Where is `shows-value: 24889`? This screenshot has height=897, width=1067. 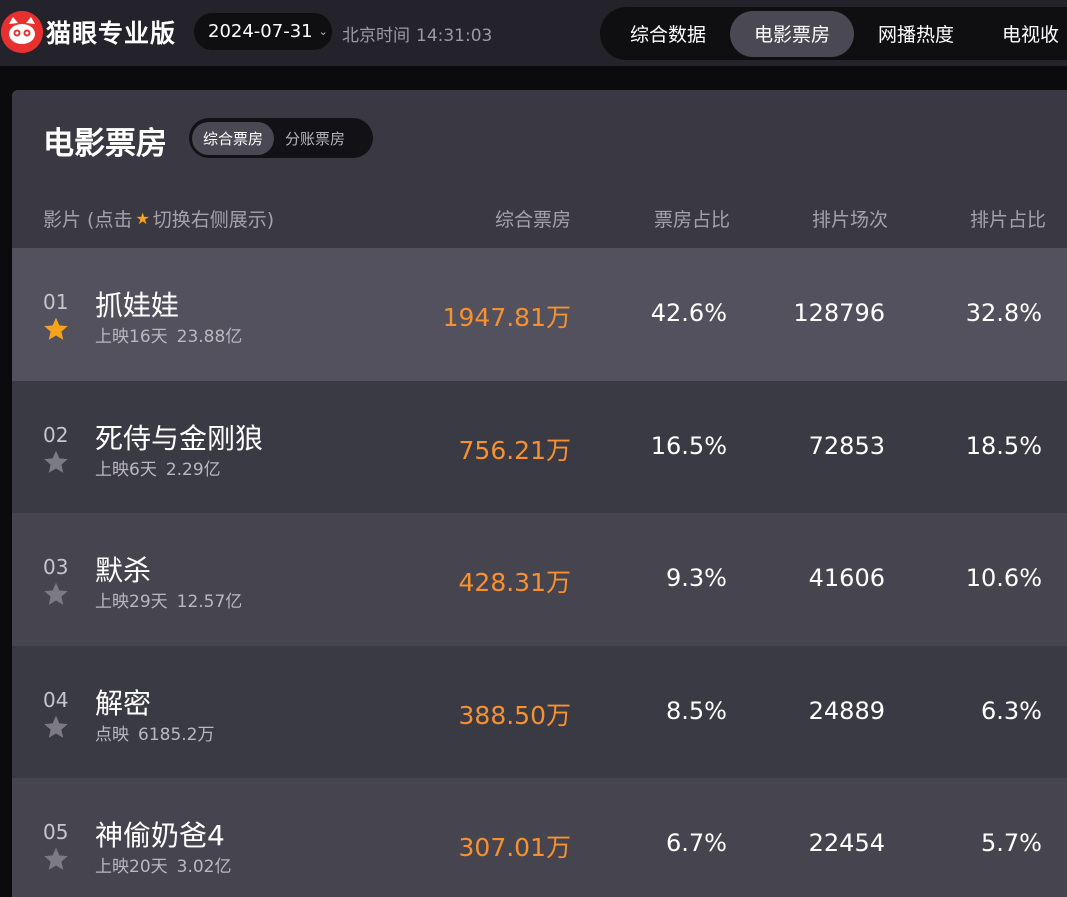
shows-value: 24889 is located at coordinates (846, 710).